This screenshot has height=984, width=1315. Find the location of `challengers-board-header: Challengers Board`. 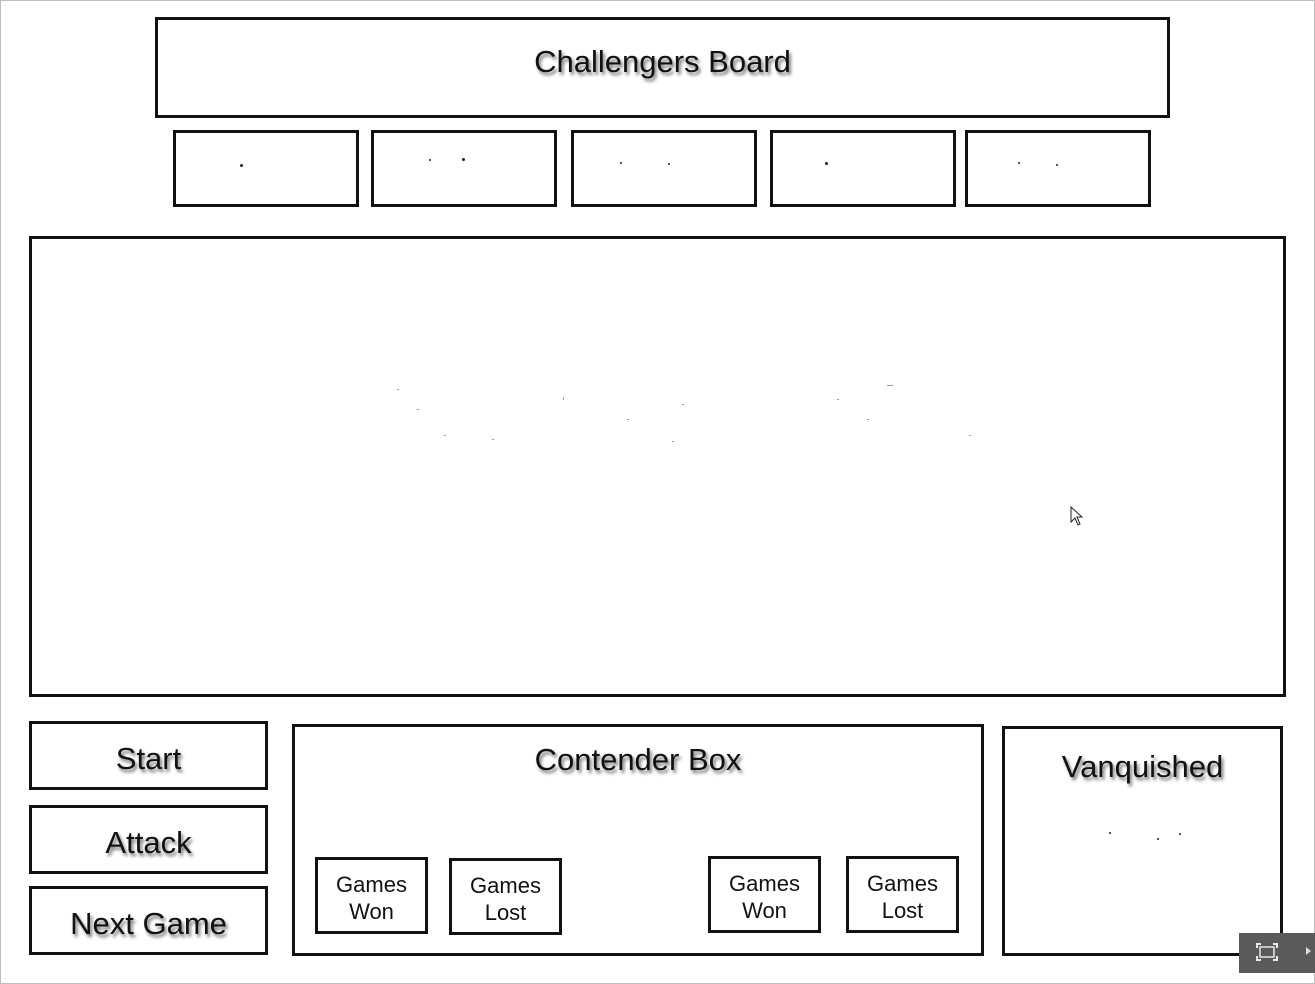

challengers-board-header: Challengers Board is located at coordinates (662, 67).